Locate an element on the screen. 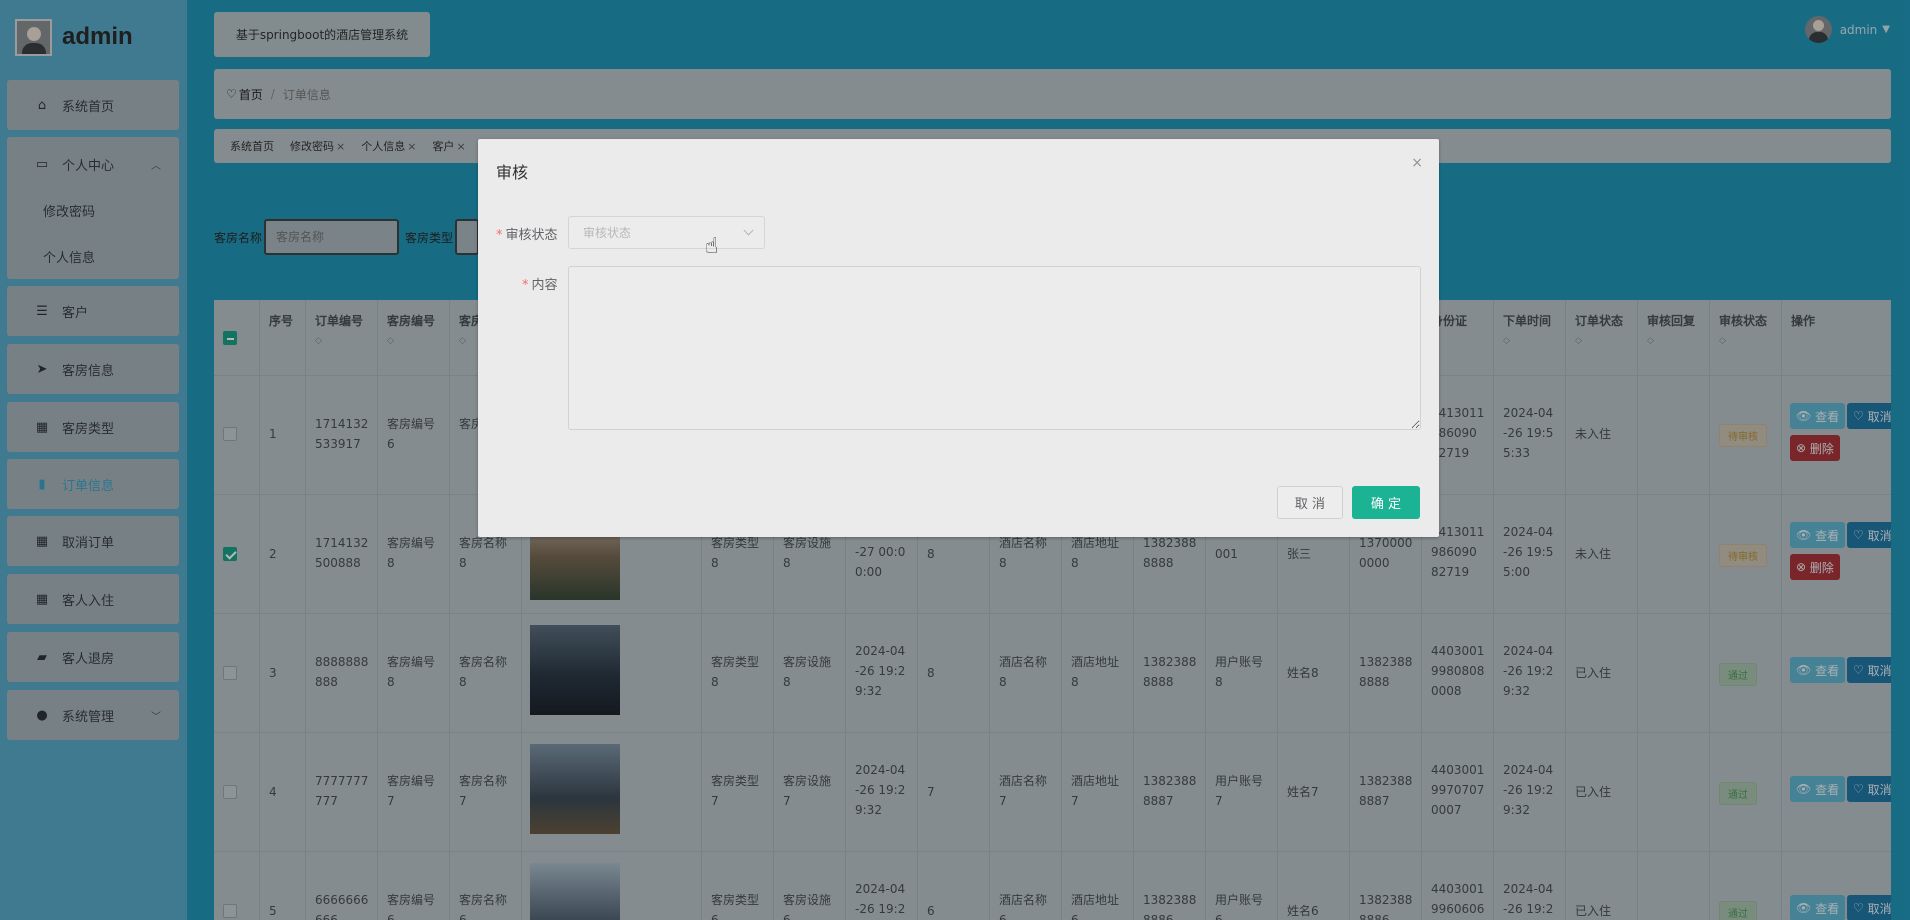  audit-status-label: * 审核状态 is located at coordinates (527, 233).